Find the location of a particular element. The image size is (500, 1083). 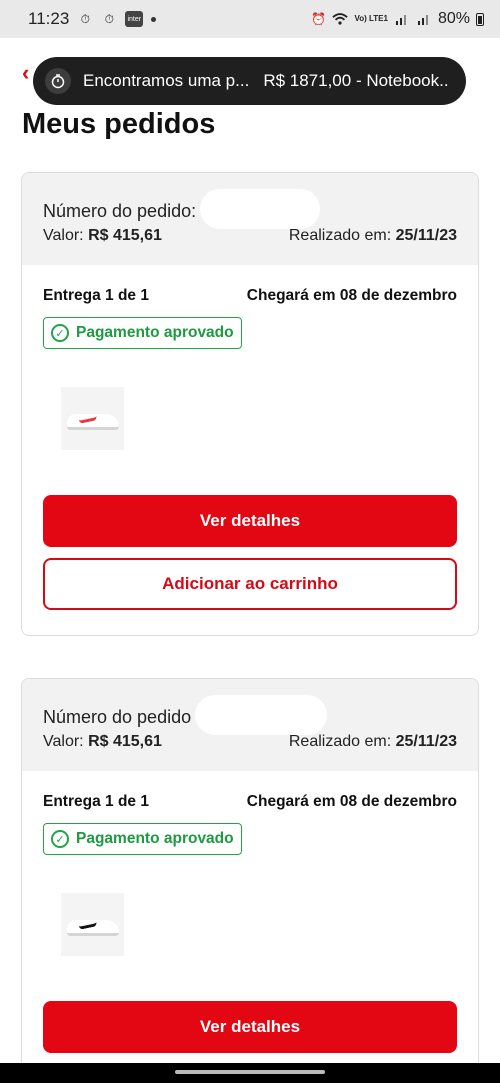

timer-icon-2: ⏱ is located at coordinates (109, 18).